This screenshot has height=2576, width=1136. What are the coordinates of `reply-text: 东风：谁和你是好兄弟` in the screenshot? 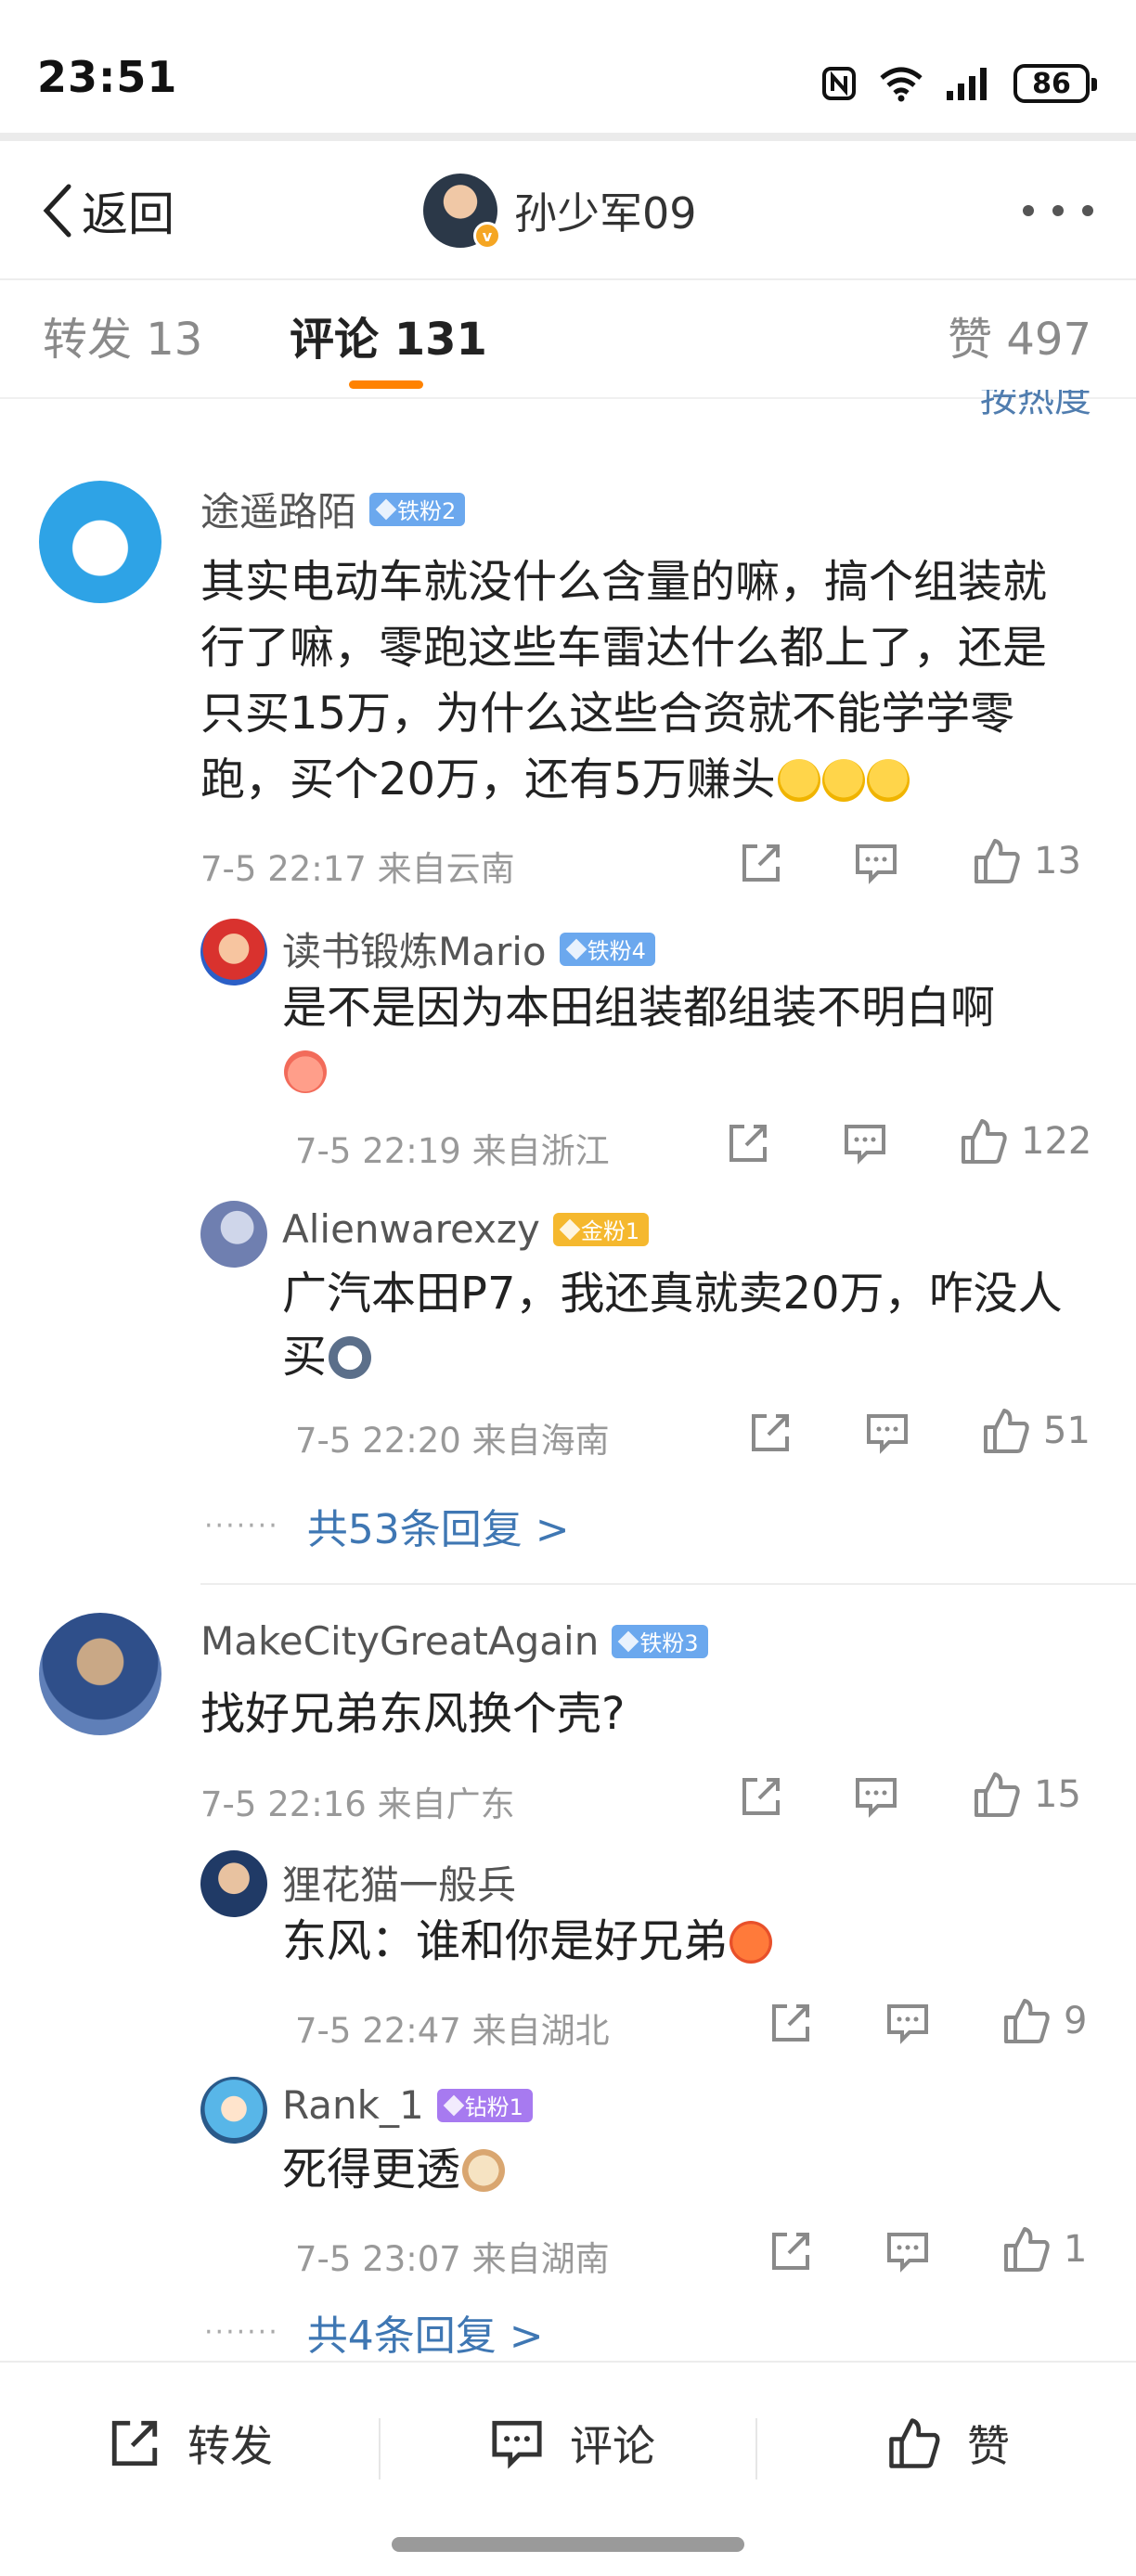 It's located at (681, 1941).